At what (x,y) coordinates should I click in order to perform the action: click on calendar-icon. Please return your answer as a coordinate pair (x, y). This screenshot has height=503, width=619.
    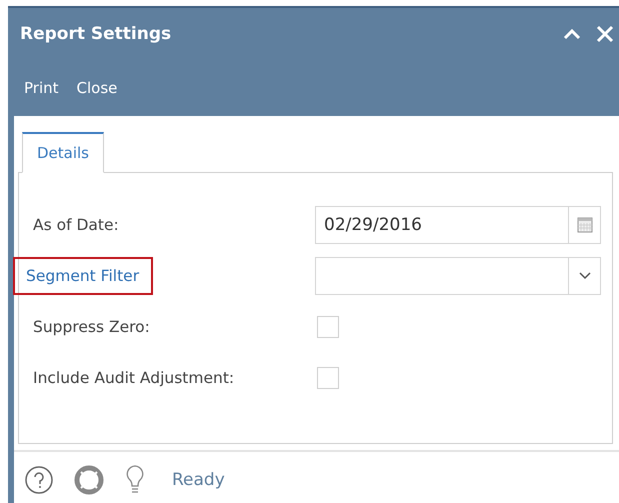
    Looking at the image, I should click on (584, 225).